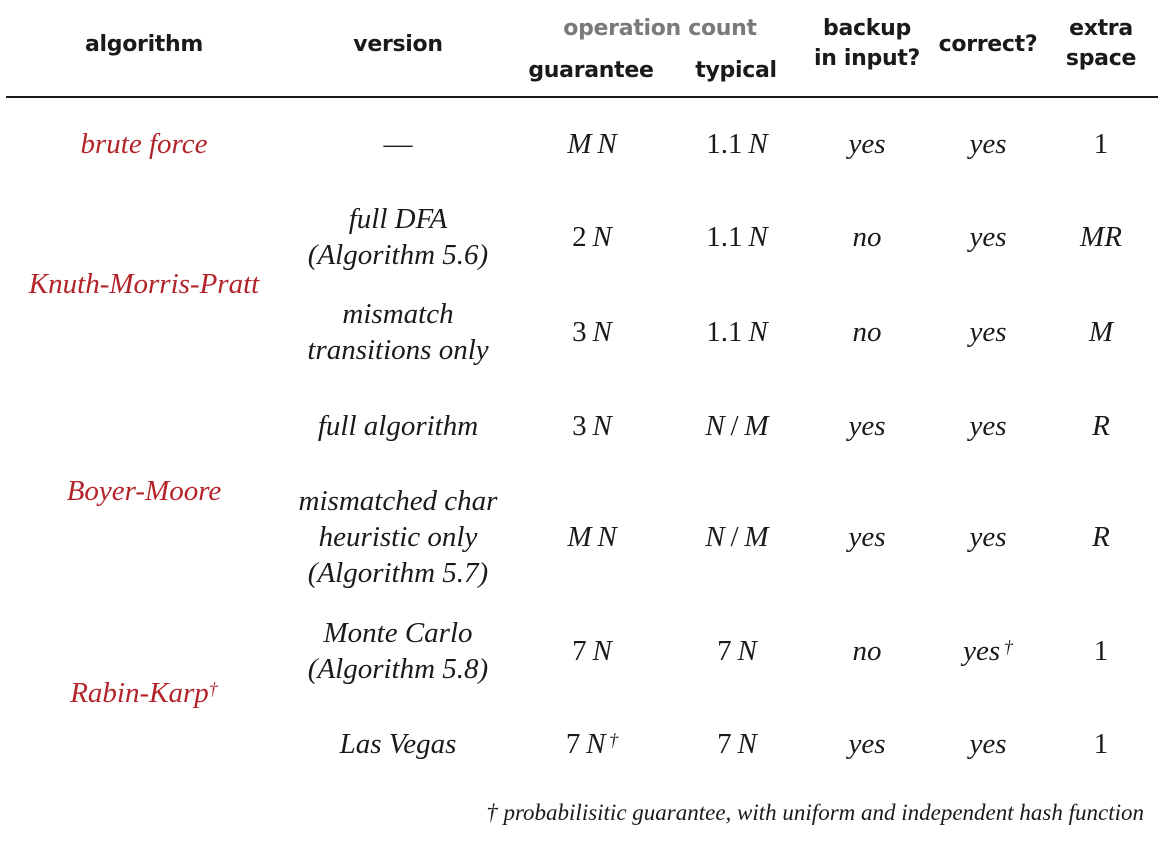 The height and width of the screenshot is (842, 1162). Describe the element at coordinates (144, 491) in the screenshot. I see `algorithm-boyer-moore: Boyer-Moore` at that location.